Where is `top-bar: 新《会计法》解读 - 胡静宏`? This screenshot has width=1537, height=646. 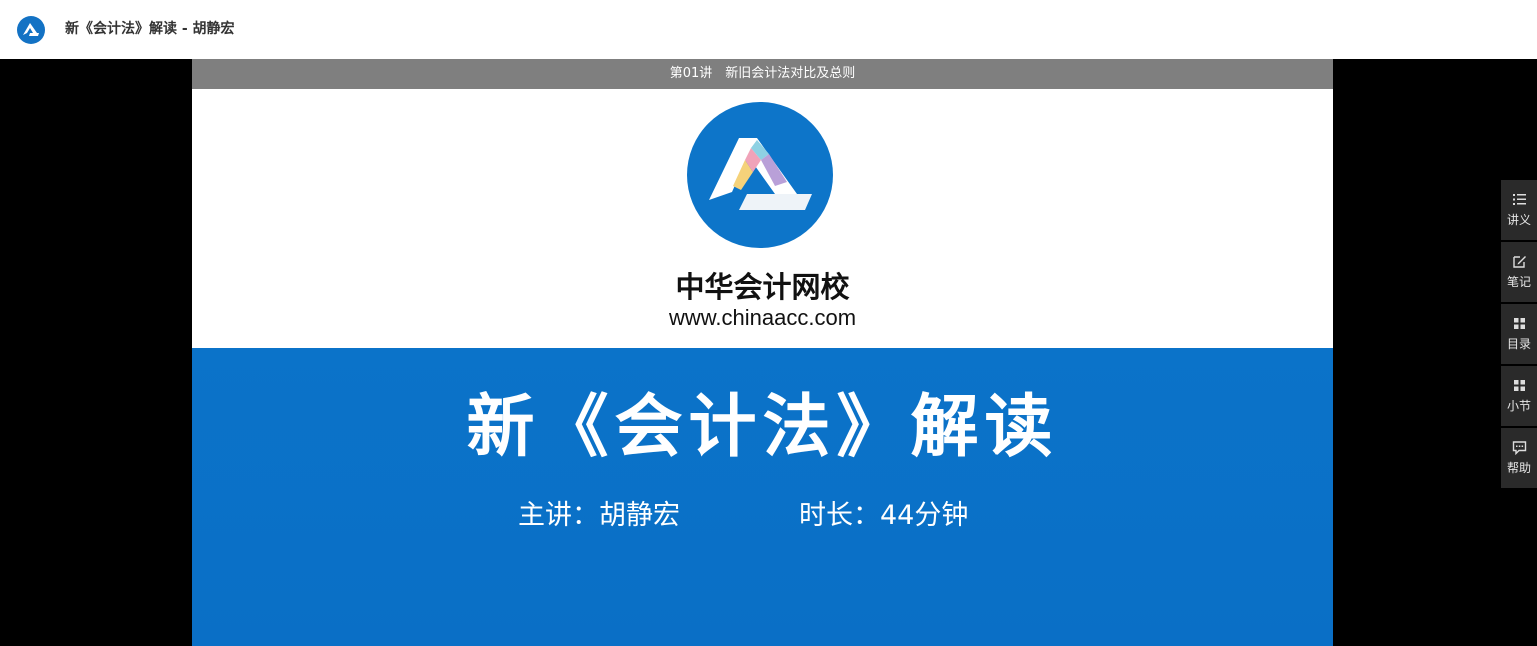 top-bar: 新《会计法》解读 - 胡静宏 is located at coordinates (768, 29).